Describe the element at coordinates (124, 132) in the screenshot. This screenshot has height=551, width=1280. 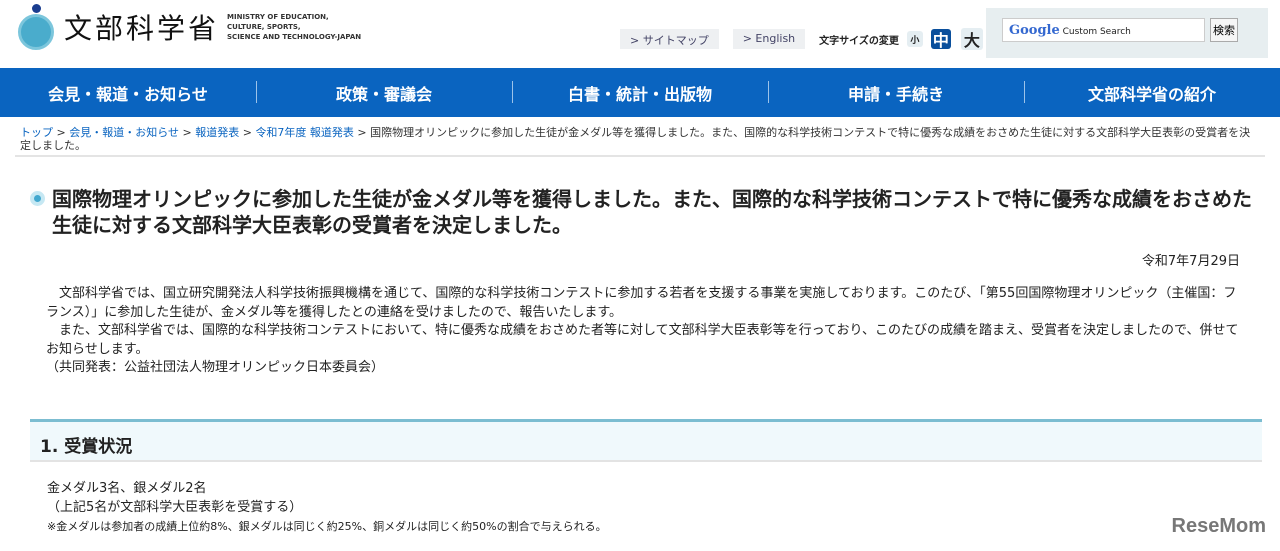
I see `breadcrumb-press: 会見・報道・お知らせ` at that location.